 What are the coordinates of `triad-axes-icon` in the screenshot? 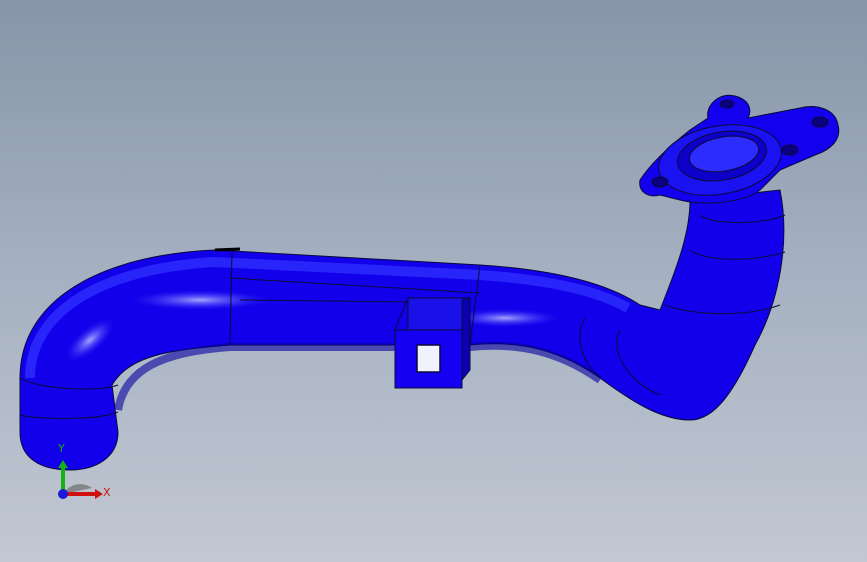 It's located at (80, 479).